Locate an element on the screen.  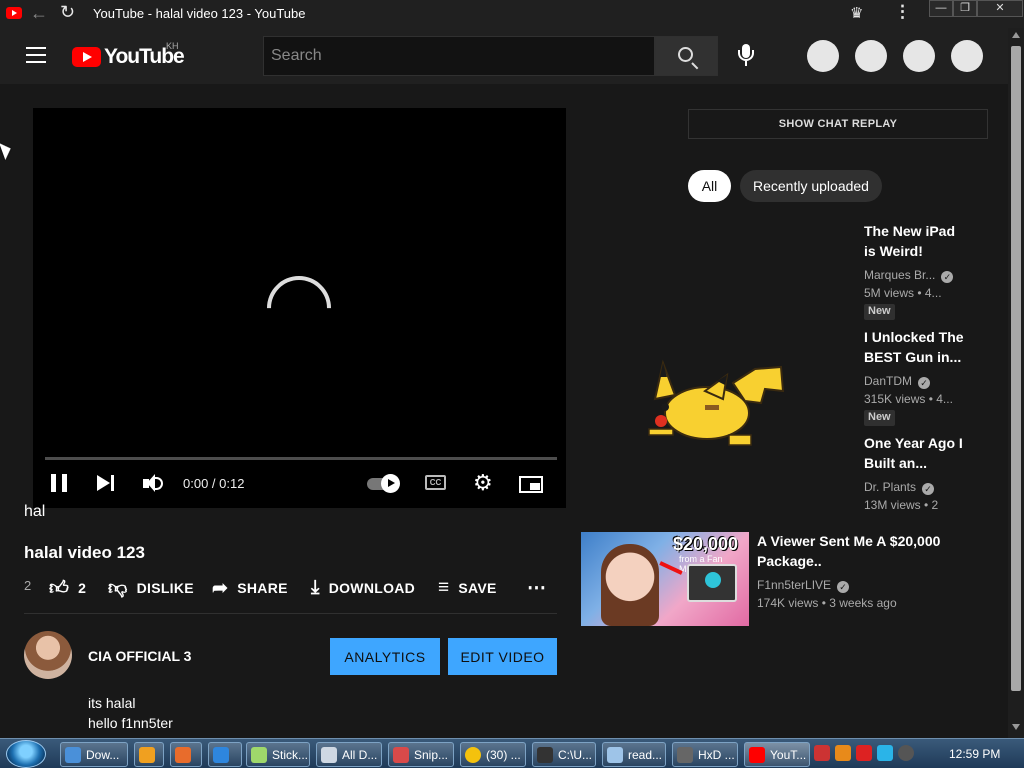
scroll-down-icon is located at coordinates (1016, 727).